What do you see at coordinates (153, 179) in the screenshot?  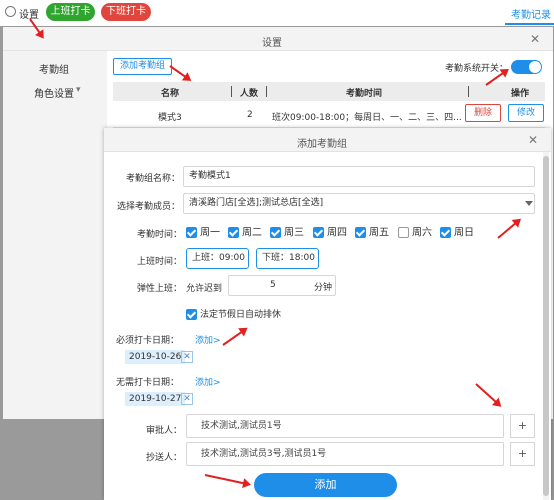 I see `group-name-label: 考勤组名称：` at bounding box center [153, 179].